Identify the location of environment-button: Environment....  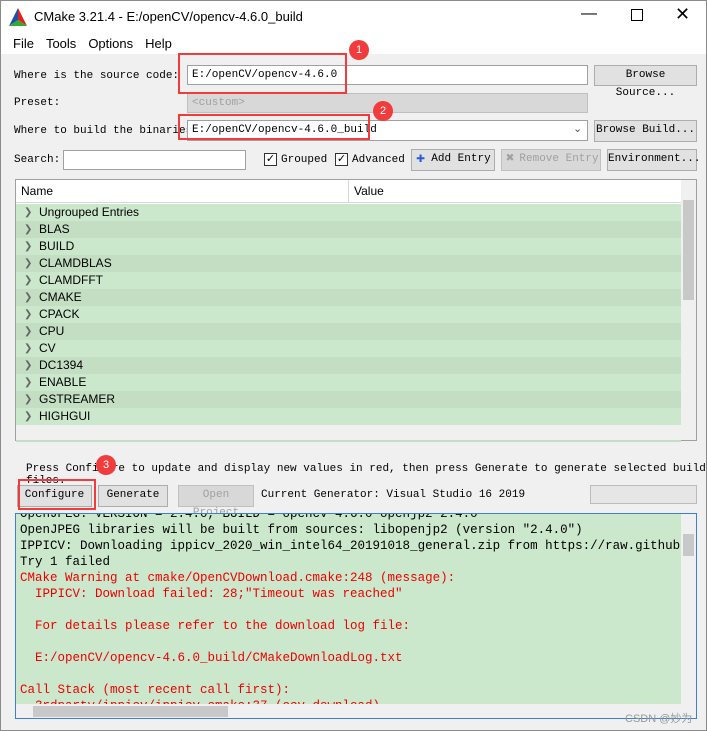
(653, 160).